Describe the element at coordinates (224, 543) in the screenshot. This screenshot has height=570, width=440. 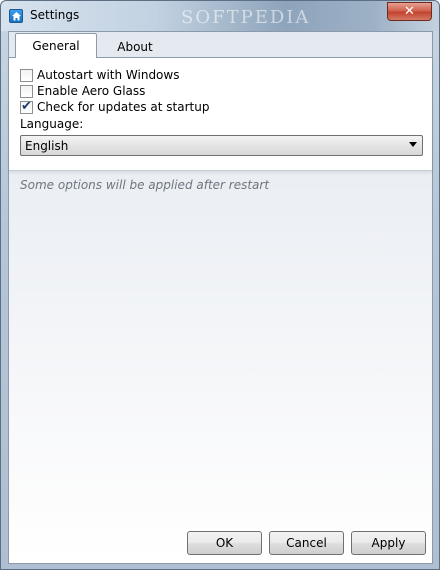
I see `ok-button: OK` at that location.